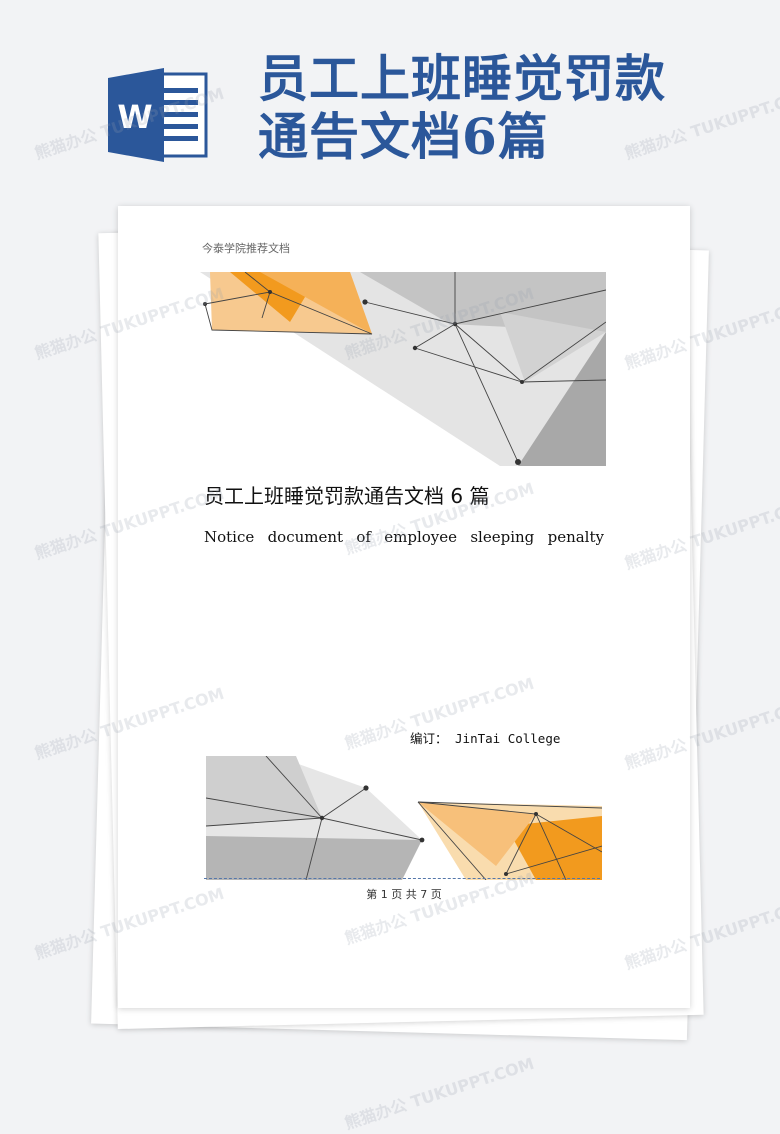 Image resolution: width=780 pixels, height=1134 pixels. I want to click on banner-title-line2: 通告文档6篇, so click(403, 136).